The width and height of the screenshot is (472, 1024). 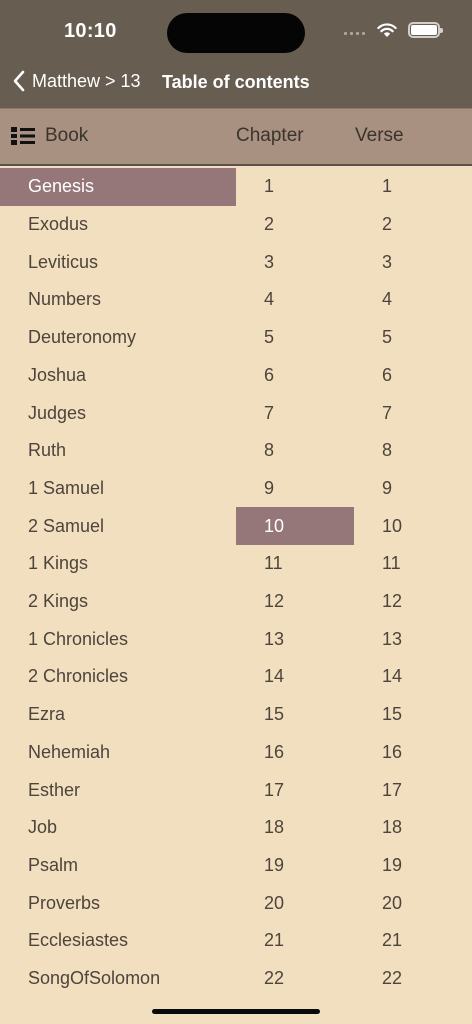 I want to click on verse-item: 18, so click(x=413, y=828).